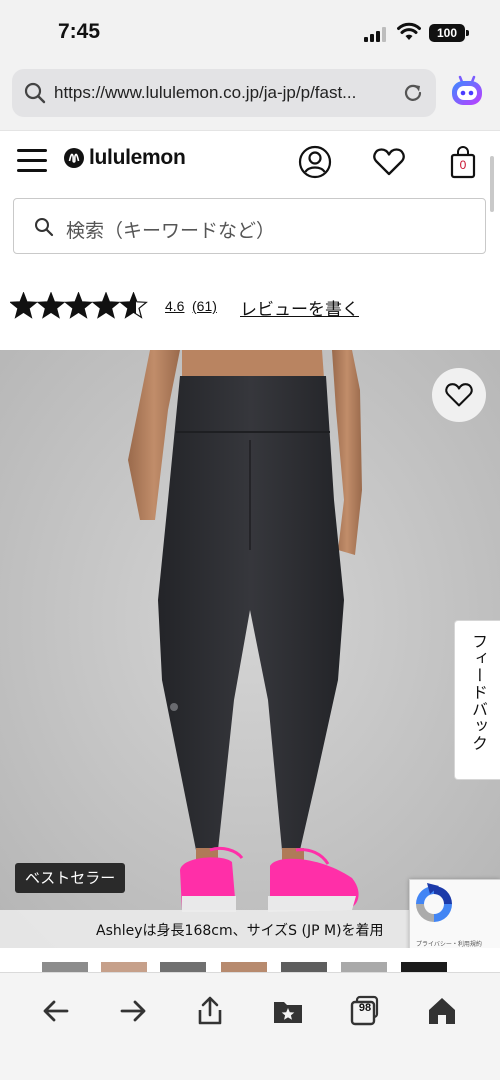 The width and height of the screenshot is (500, 1080). Describe the element at coordinates (171, 231) in the screenshot. I see `search-placeholder: 検索（キーワードなど）` at that location.